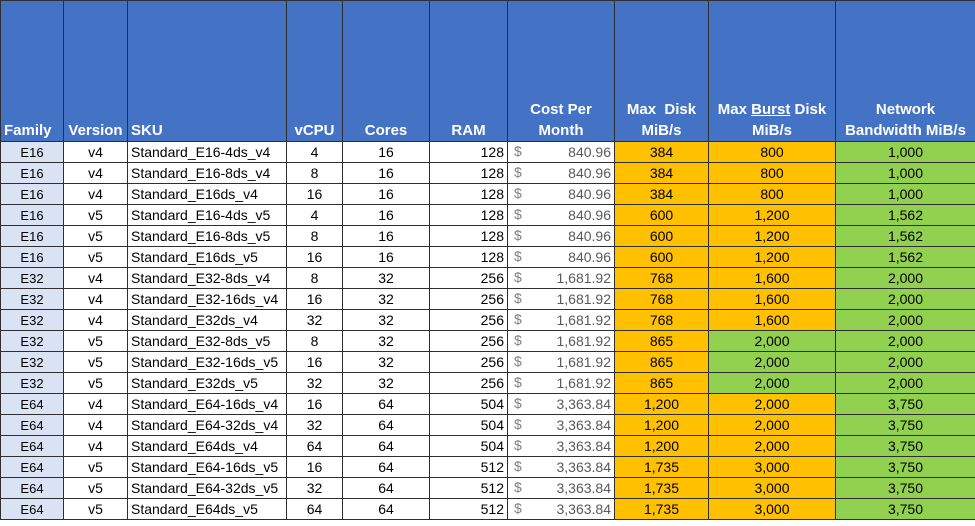  What do you see at coordinates (661, 71) in the screenshot?
I see `header-max-disk: Max Disk MiB/s` at bounding box center [661, 71].